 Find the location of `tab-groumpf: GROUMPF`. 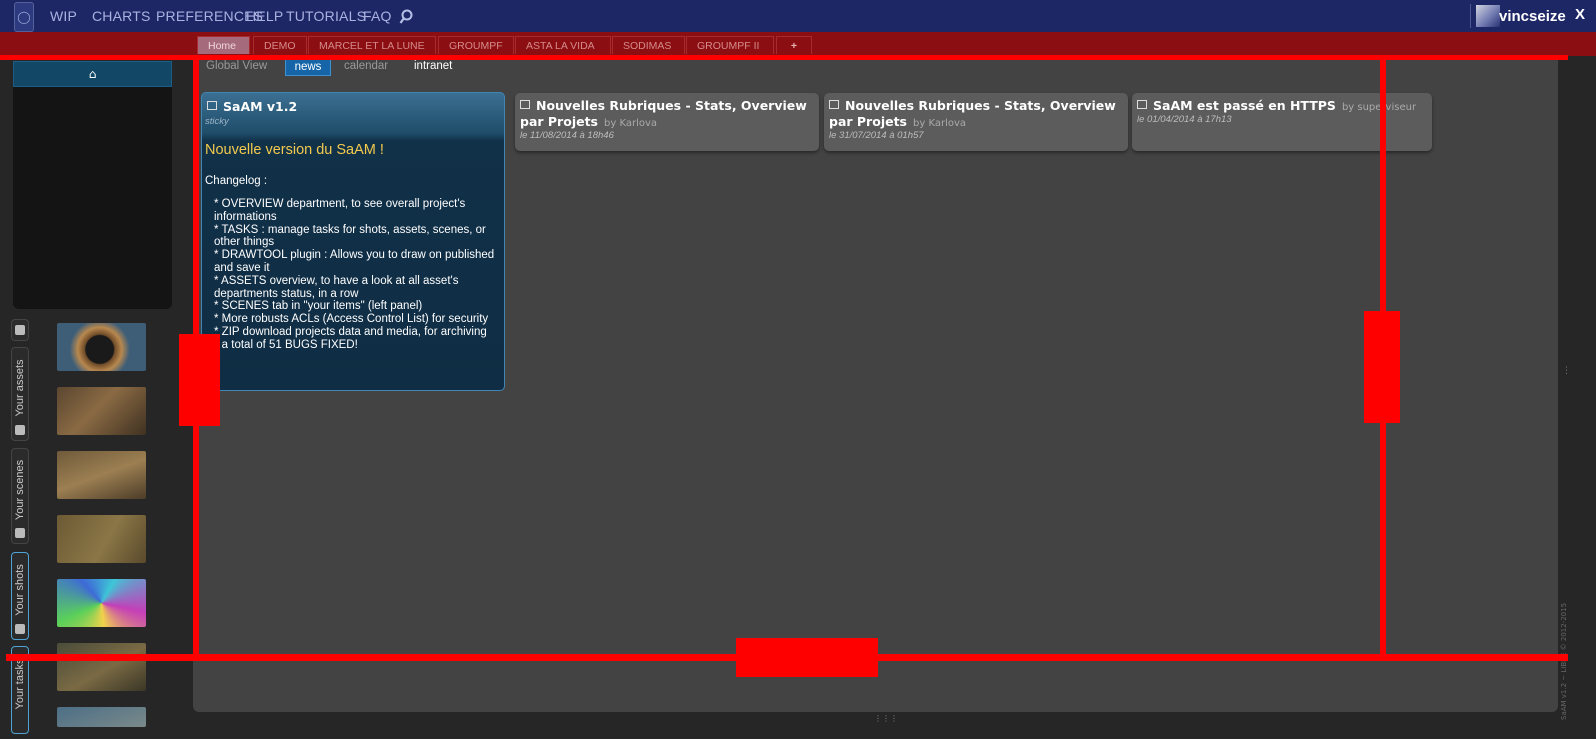

tab-groumpf: GROUMPF is located at coordinates (476, 45).